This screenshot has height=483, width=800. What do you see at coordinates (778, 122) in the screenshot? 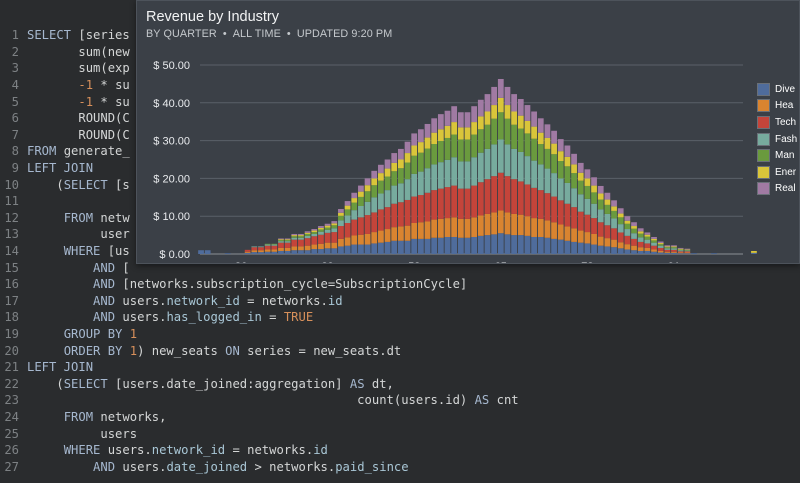
I see `legend-item: Tech` at bounding box center [778, 122].